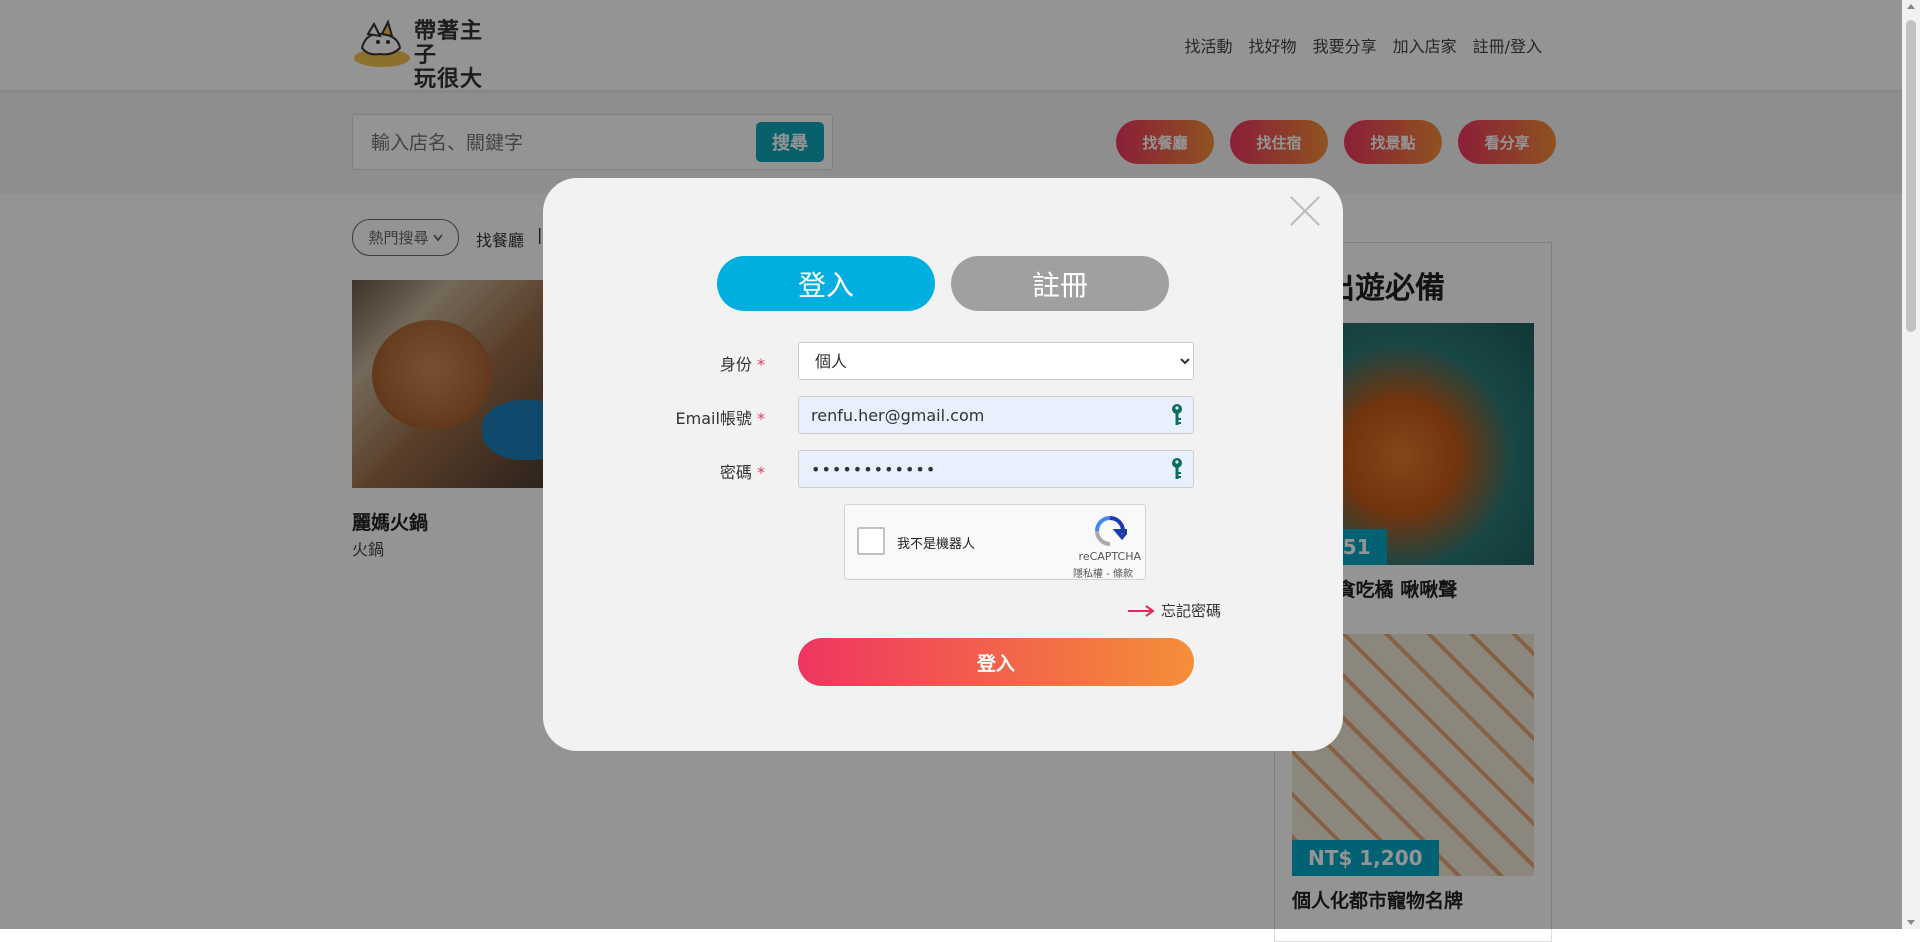 The width and height of the screenshot is (1920, 942). What do you see at coordinates (1103, 572) in the screenshot?
I see `recaptcha-links: 隱私權 - 條款` at bounding box center [1103, 572].